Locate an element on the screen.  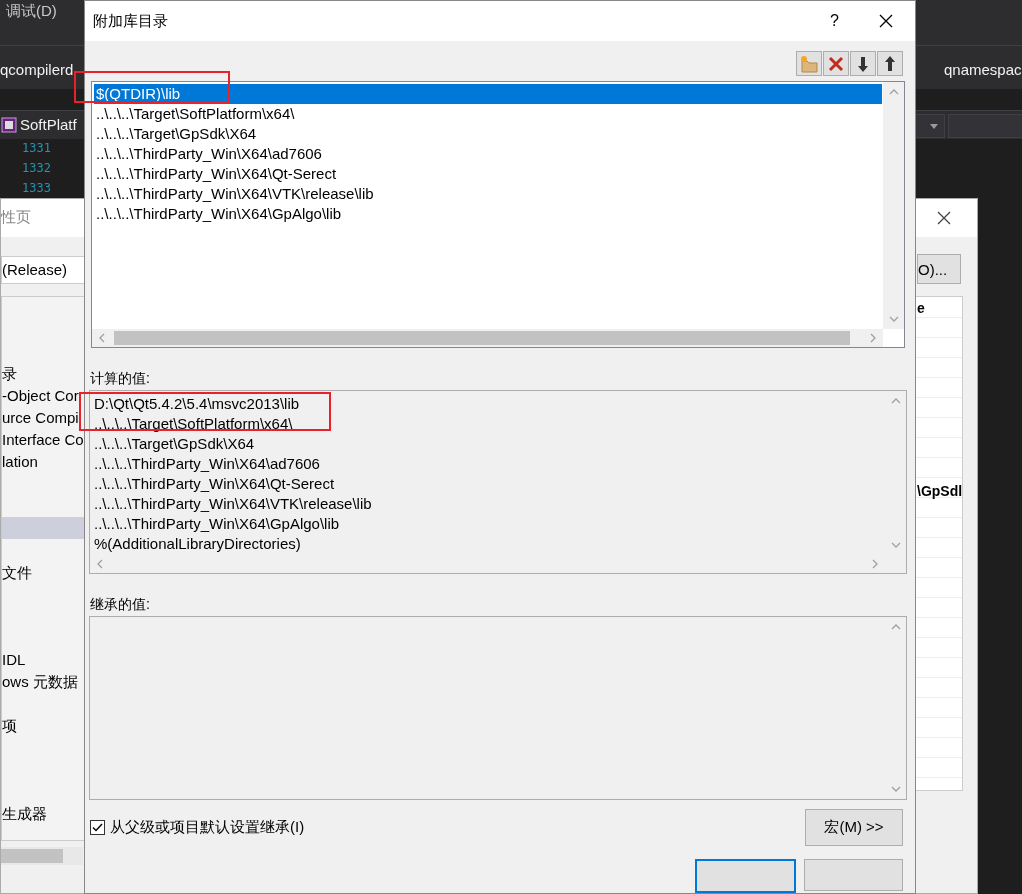
evaluated-item: D:\Qt\Qt5.4.2\5.4\msvc2013\lib is located at coordinates (196, 403).